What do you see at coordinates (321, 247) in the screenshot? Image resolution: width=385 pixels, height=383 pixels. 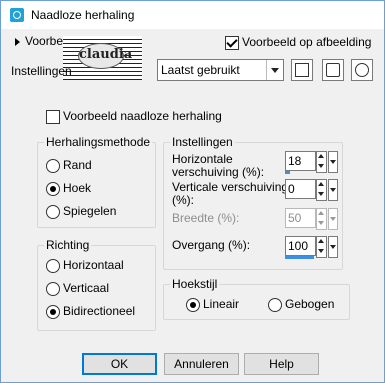 I see `transition-updown` at bounding box center [321, 247].